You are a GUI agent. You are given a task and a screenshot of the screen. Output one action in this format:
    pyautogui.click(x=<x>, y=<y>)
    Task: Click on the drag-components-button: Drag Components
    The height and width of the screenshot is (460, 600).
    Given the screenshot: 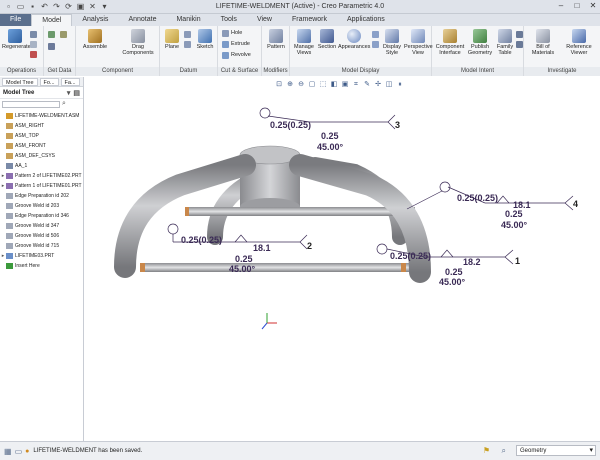 What is the action you would take?
    pyautogui.click(x=138, y=42)
    